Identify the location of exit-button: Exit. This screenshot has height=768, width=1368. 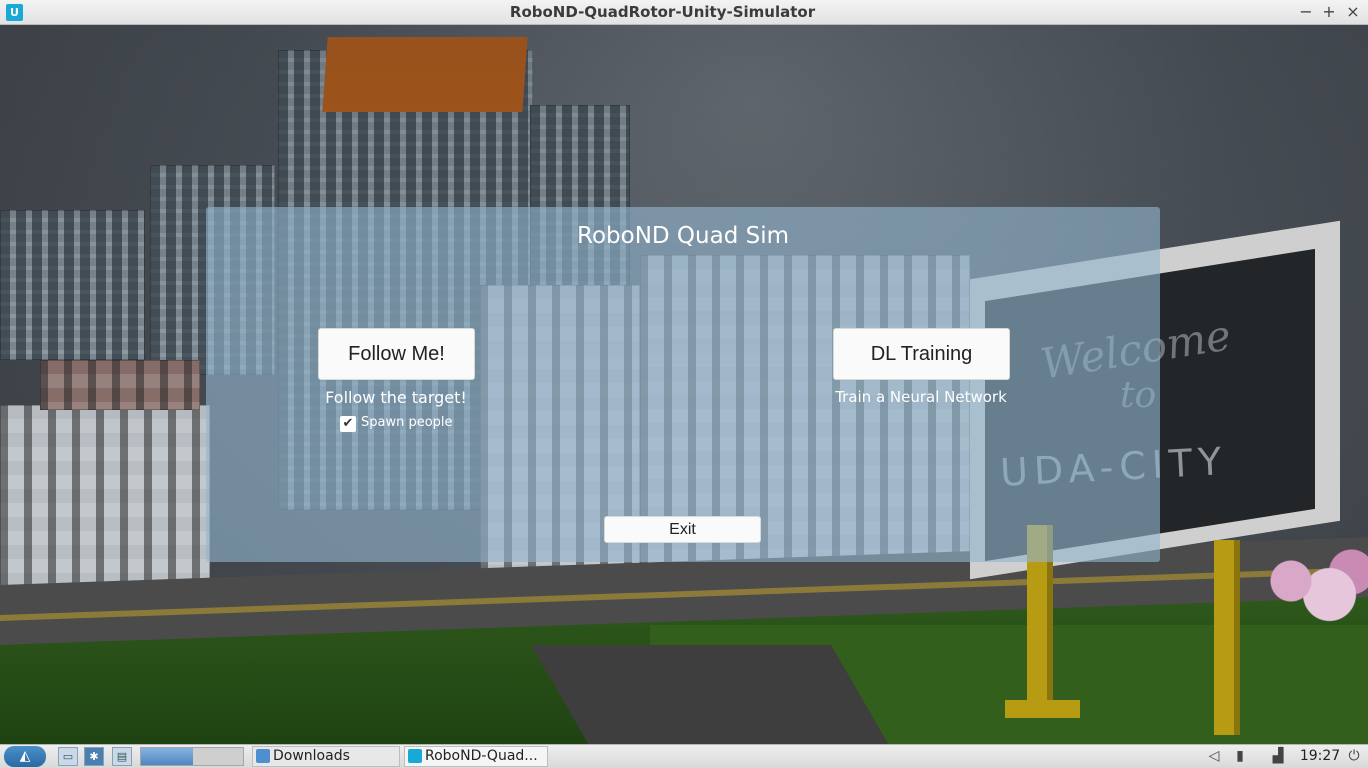
(682, 529).